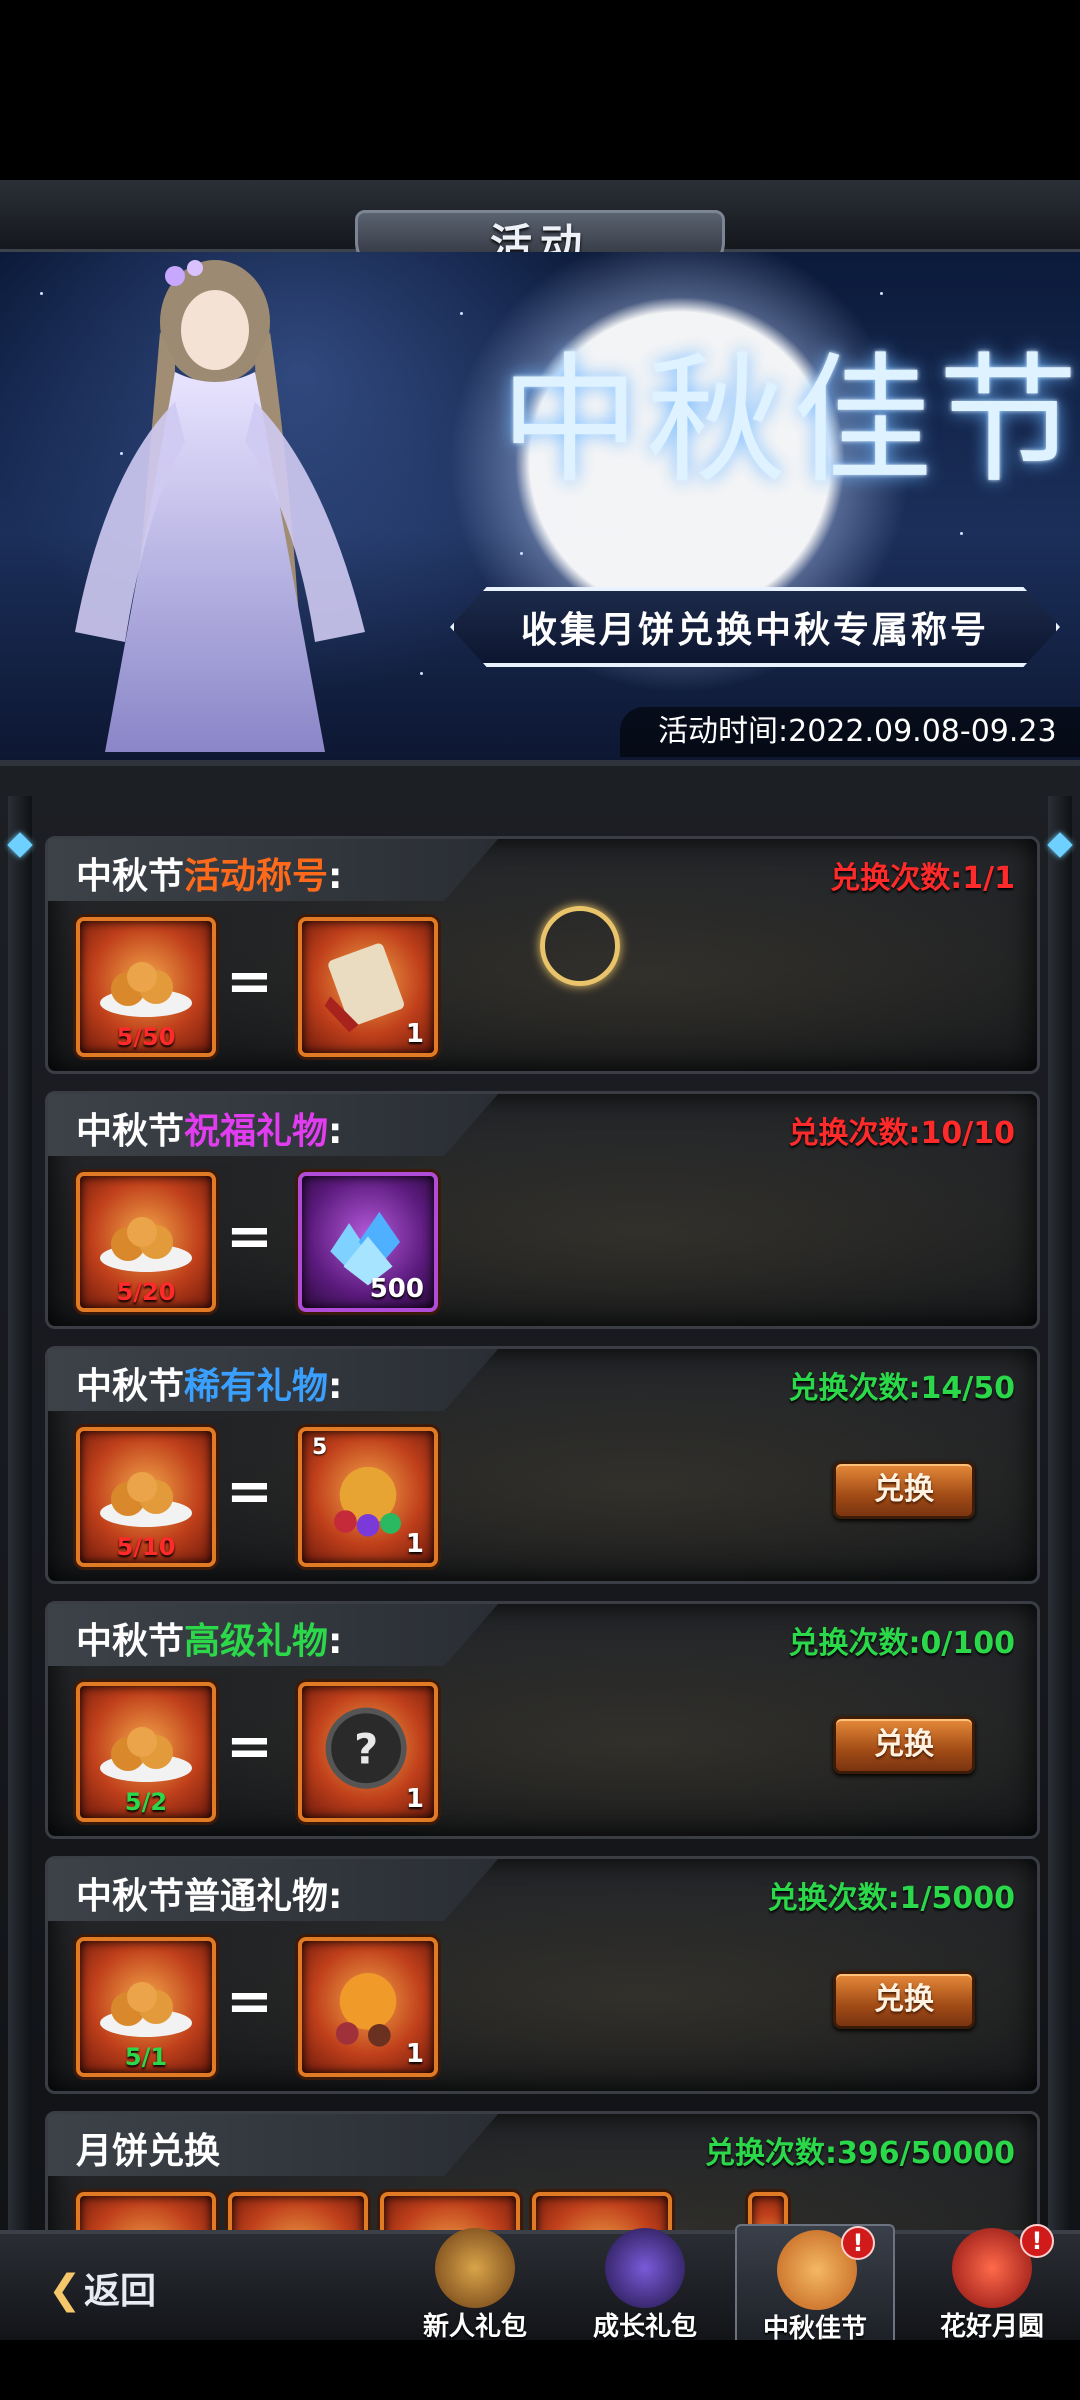 The image size is (1080, 2400). What do you see at coordinates (860, 2153) in the screenshot?
I see `exchange-count: 兑换次数:396/50000` at bounding box center [860, 2153].